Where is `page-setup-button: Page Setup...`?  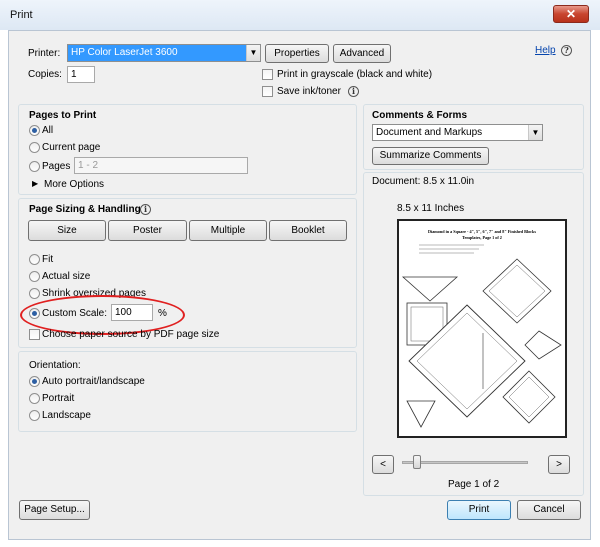
page-setup-button: Page Setup... is located at coordinates (54, 510).